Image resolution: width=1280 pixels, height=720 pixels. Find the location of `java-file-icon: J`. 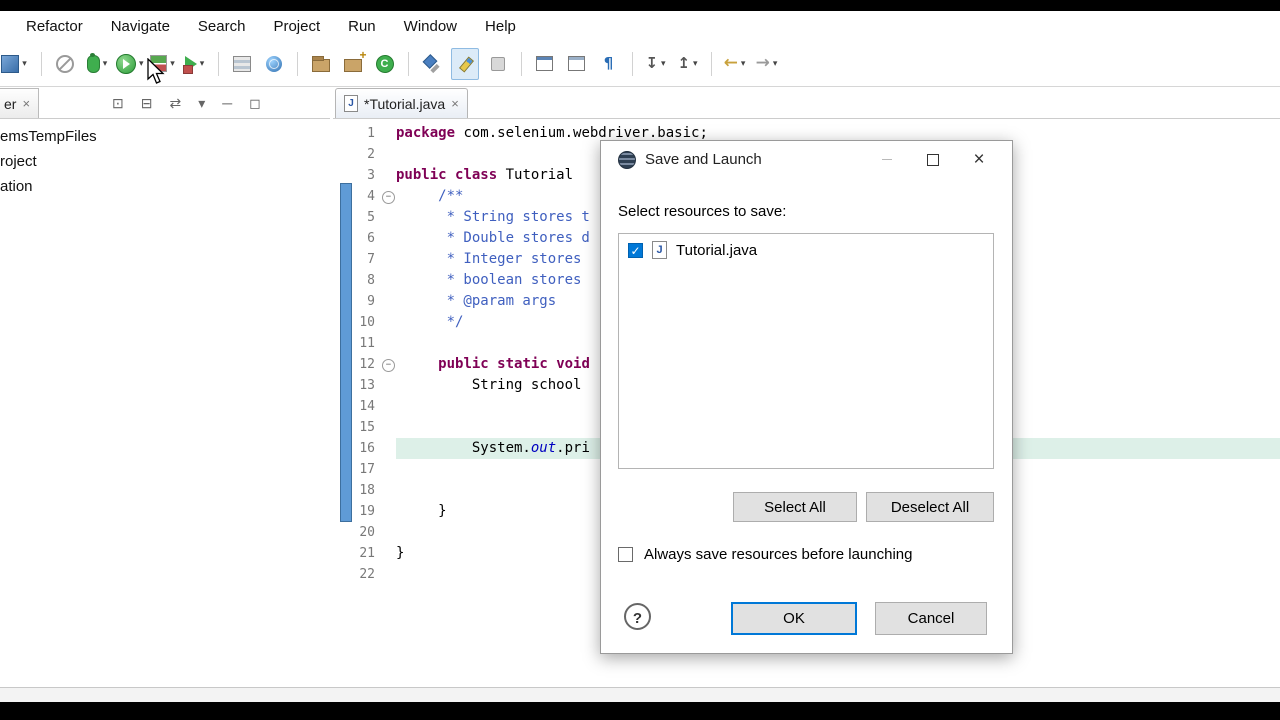

java-file-icon: J is located at coordinates (351, 103).